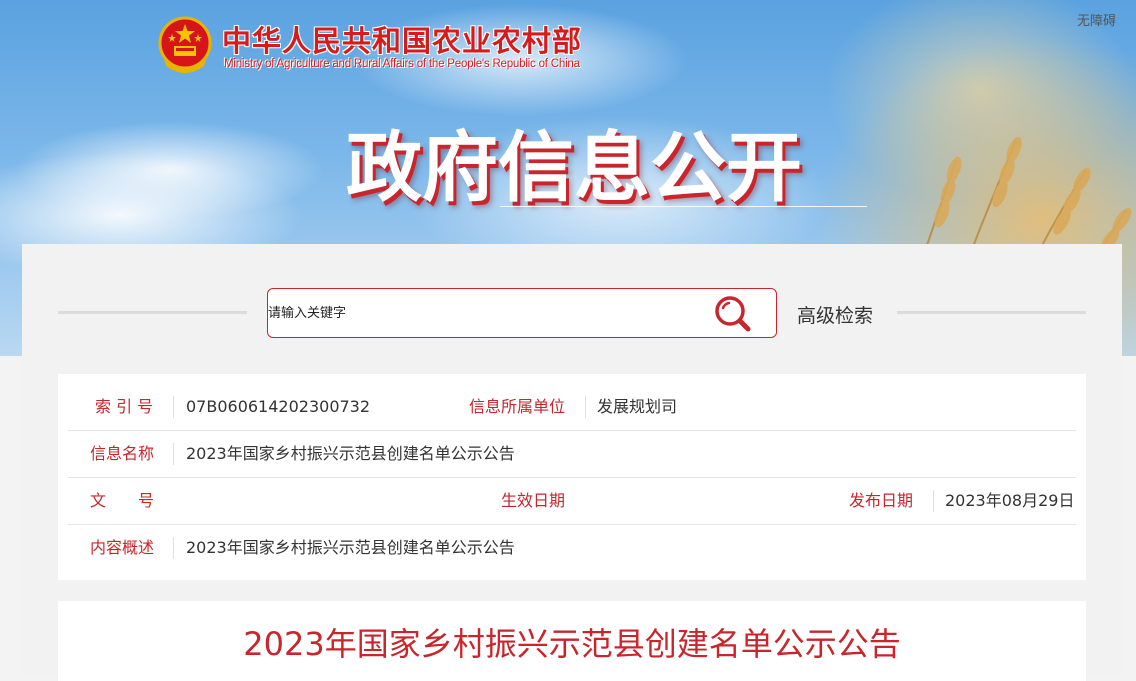  I want to click on name-value: 2023年国家乡村振兴示范县创建名单公示公告, so click(350, 453).